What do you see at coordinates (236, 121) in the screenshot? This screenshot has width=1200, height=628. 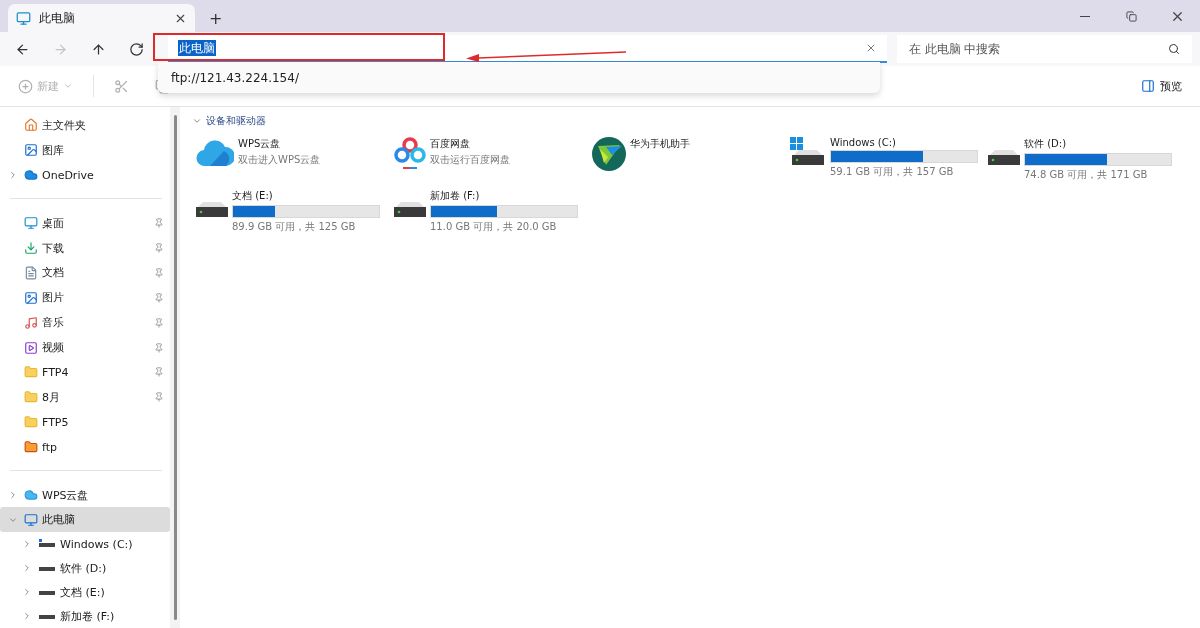 I see `section-title: 设备和驱动器` at bounding box center [236, 121].